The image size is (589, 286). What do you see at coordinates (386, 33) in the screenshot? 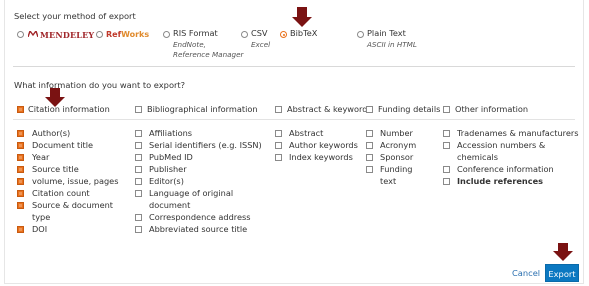
I see `plain-text-label: Plain Text` at bounding box center [386, 33].